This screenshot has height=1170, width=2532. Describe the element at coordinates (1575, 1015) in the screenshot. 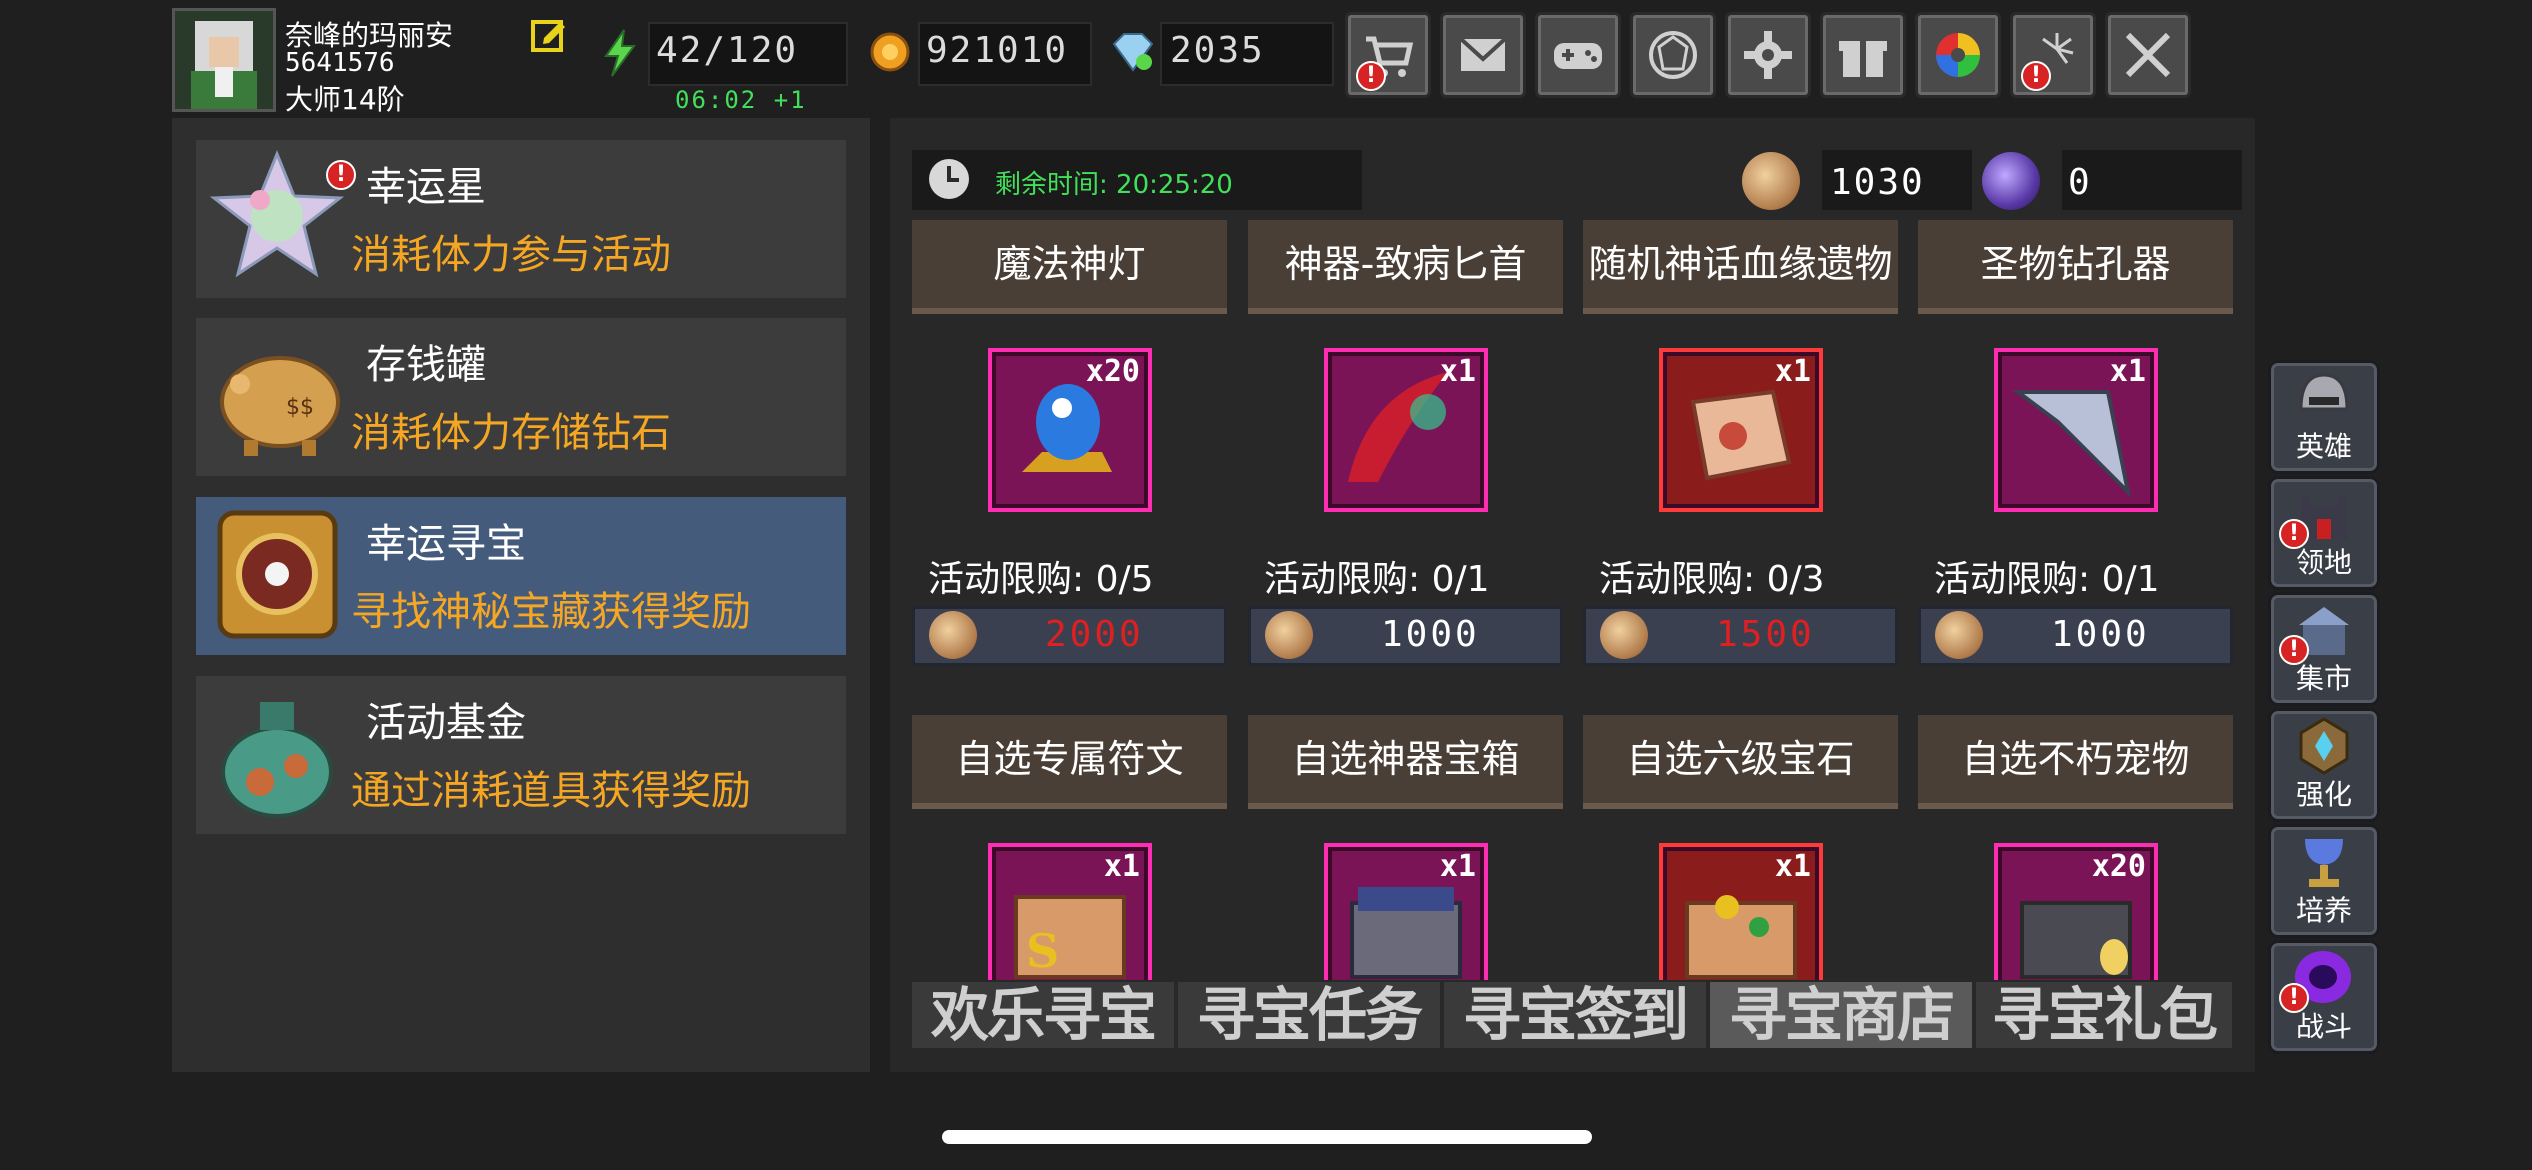

I see `tab-treasure-signin: 寻宝签到` at that location.